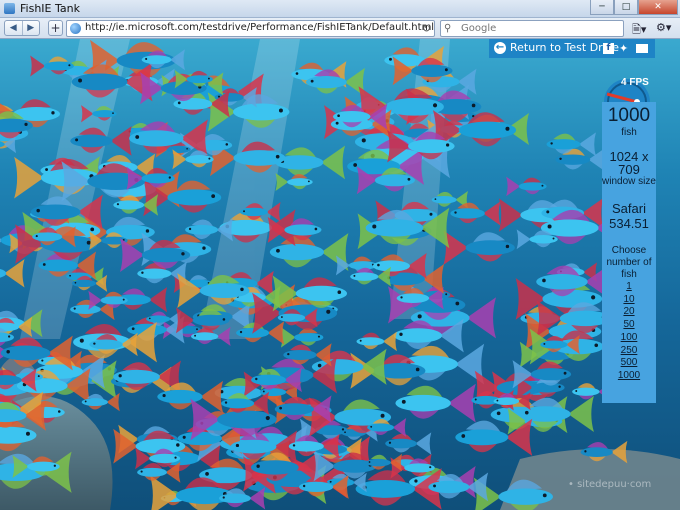 Image resolution: width=680 pixels, height=510 pixels. I want to click on window-controls: ─ □ ✕, so click(634, 8).